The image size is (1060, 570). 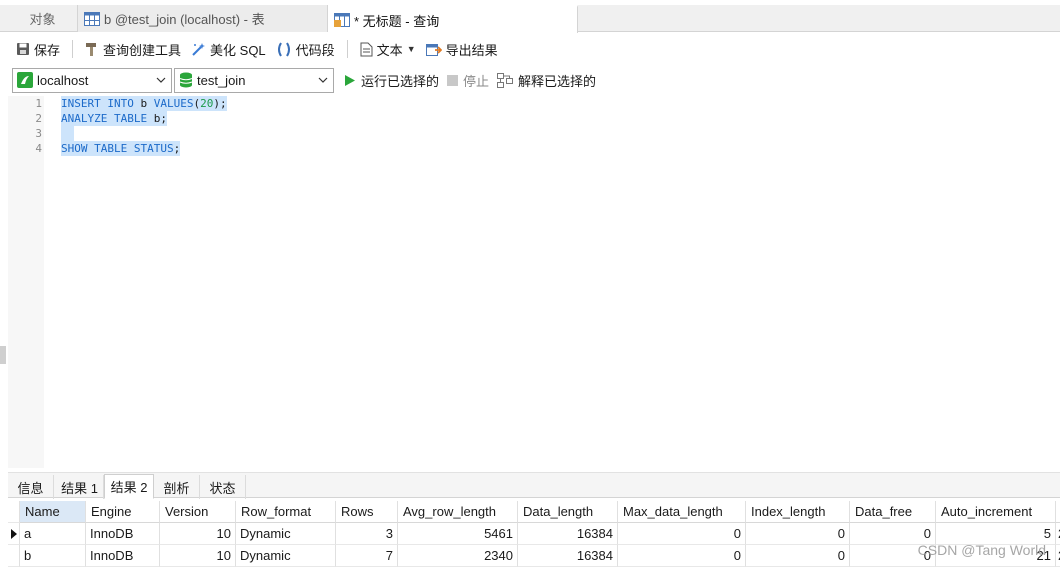 I want to click on left-panel-edge, so click(x=4, y=333).